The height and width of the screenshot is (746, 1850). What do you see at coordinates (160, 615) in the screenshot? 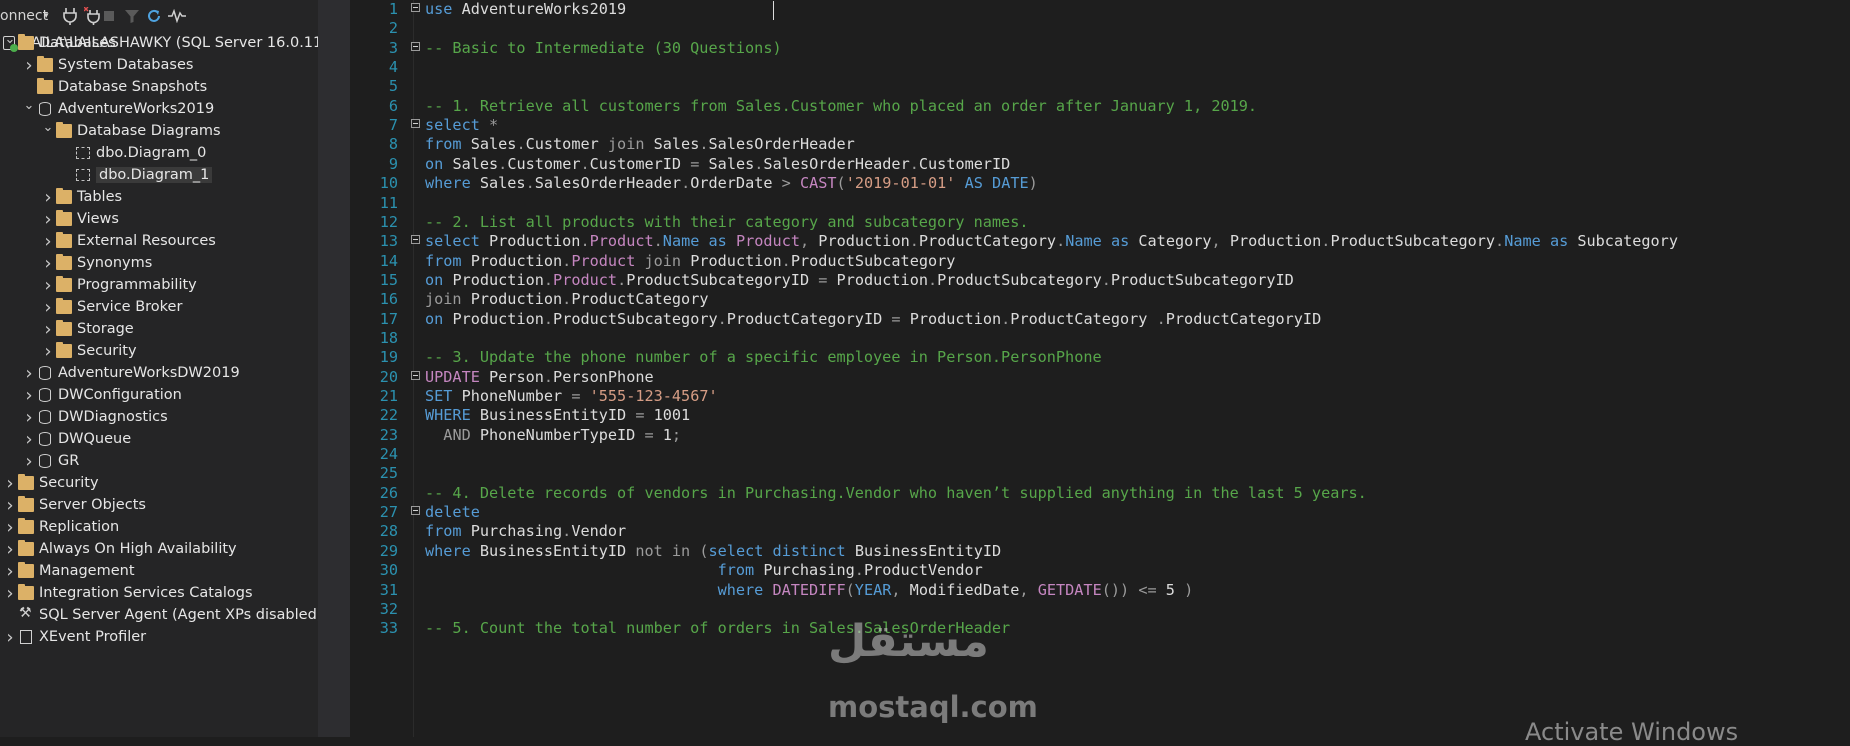
I see `tree-node: SQL Server Agent (Agent XPs disabled)` at bounding box center [160, 615].